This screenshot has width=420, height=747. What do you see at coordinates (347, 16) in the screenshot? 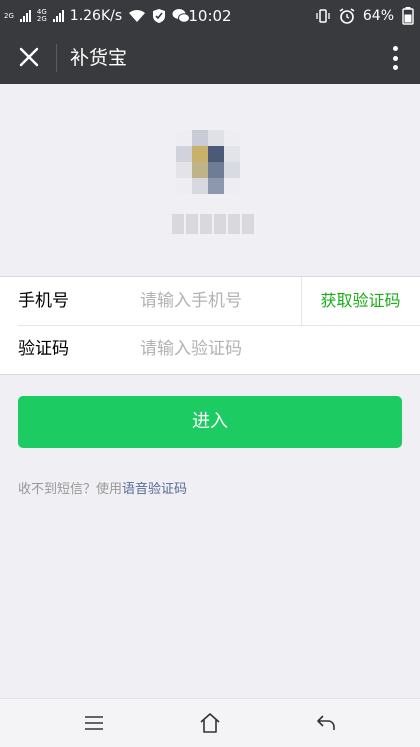
I see `alarm-icon` at bounding box center [347, 16].